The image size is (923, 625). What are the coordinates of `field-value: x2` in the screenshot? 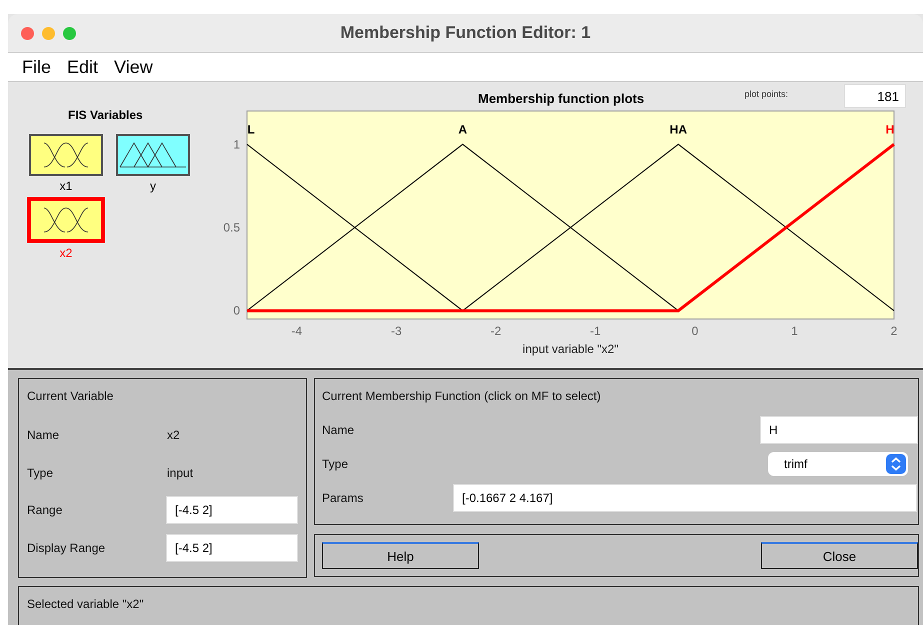 It's located at (173, 435).